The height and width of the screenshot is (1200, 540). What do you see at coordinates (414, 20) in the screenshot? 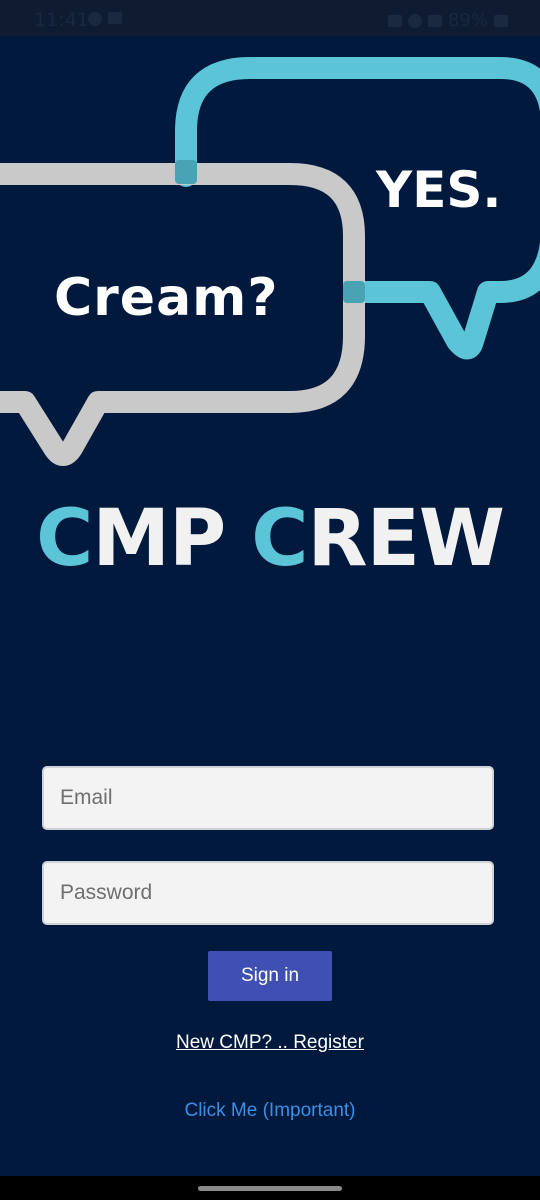
I see `wifi-icon` at bounding box center [414, 20].